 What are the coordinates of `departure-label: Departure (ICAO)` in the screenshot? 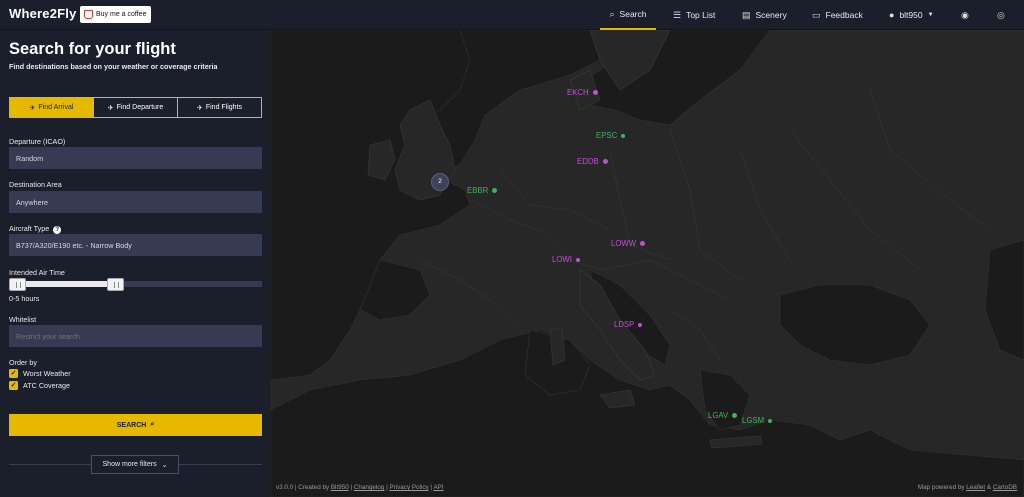 It's located at (37, 141).